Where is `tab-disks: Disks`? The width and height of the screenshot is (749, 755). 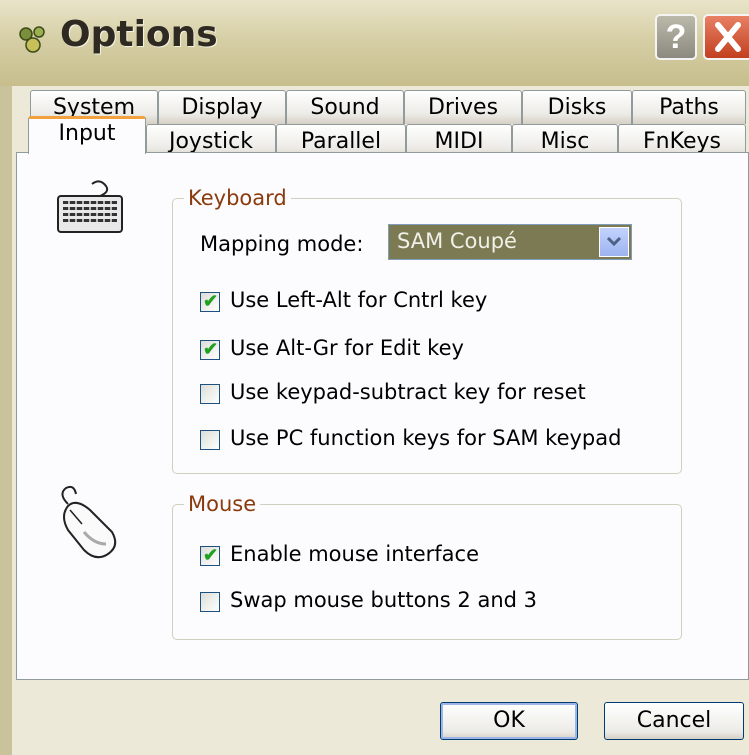 tab-disks: Disks is located at coordinates (577, 107).